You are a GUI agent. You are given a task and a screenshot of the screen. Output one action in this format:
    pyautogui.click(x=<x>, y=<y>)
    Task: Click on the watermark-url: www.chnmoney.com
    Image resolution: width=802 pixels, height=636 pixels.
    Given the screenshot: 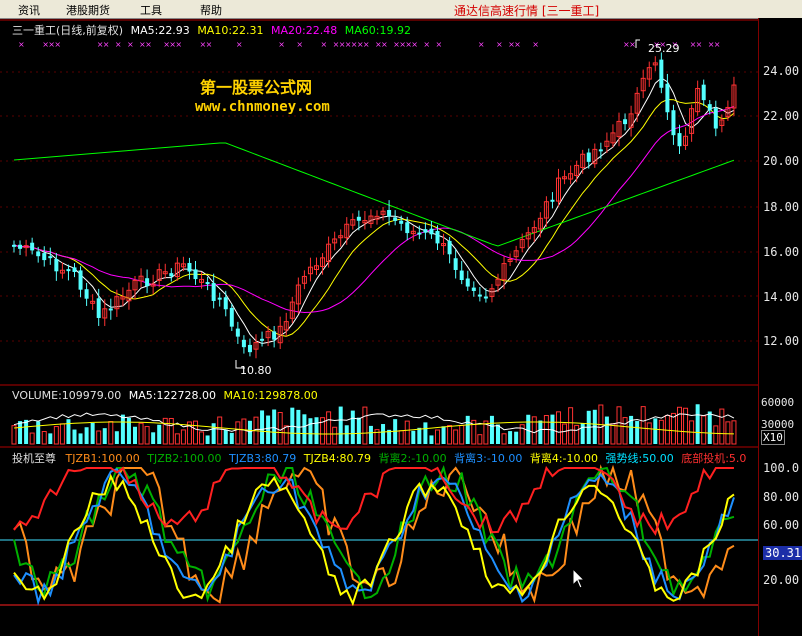 What is the action you would take?
    pyautogui.click(x=262, y=107)
    